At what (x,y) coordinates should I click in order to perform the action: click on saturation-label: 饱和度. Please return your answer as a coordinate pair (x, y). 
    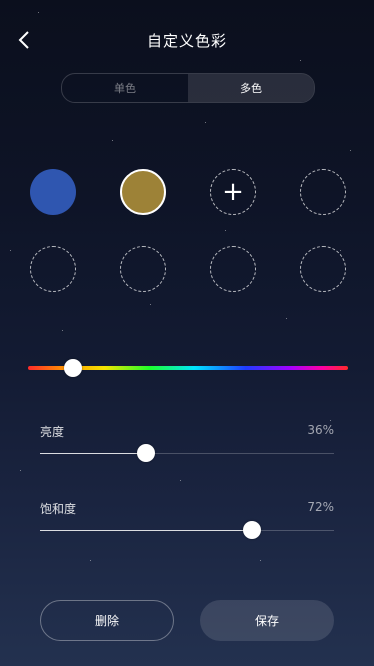
    Looking at the image, I should click on (58, 509).